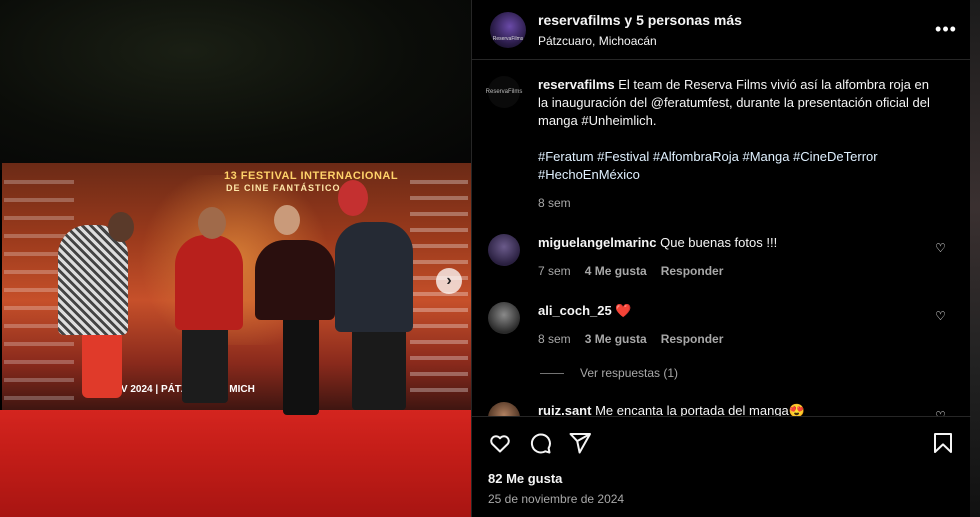  Describe the element at coordinates (283, 188) in the screenshot. I see `banner-subtitle: DE CINE FANTÁSTICO` at that location.